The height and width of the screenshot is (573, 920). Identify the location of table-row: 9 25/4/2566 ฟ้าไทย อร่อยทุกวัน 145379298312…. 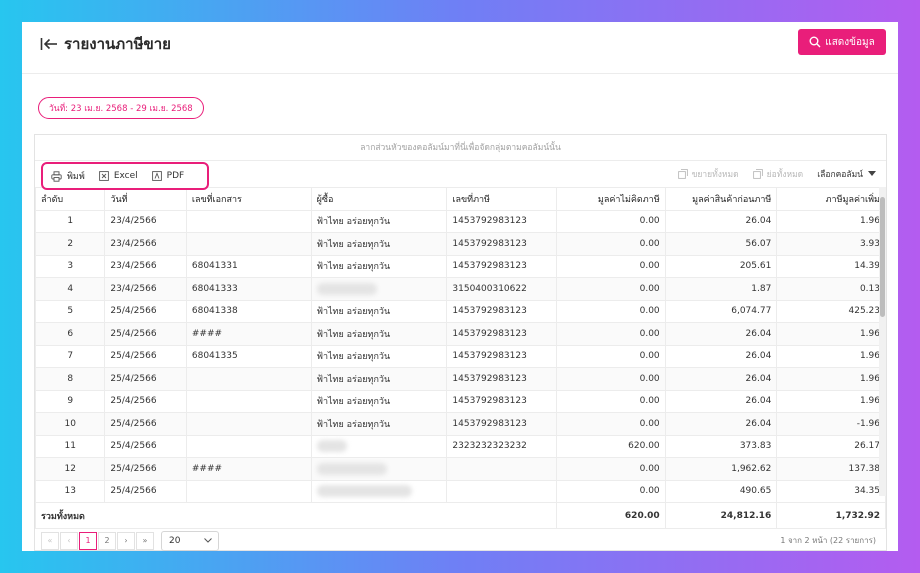
(460, 401).